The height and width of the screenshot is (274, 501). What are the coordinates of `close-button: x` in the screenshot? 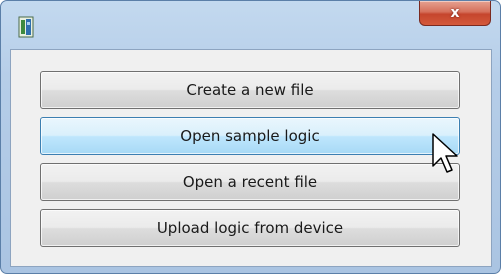 It's located at (455, 13).